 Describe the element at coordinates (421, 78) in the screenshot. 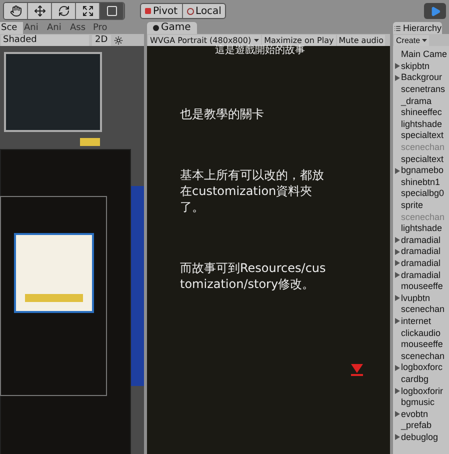

I see `hierarchy-item: Backgrour` at that location.